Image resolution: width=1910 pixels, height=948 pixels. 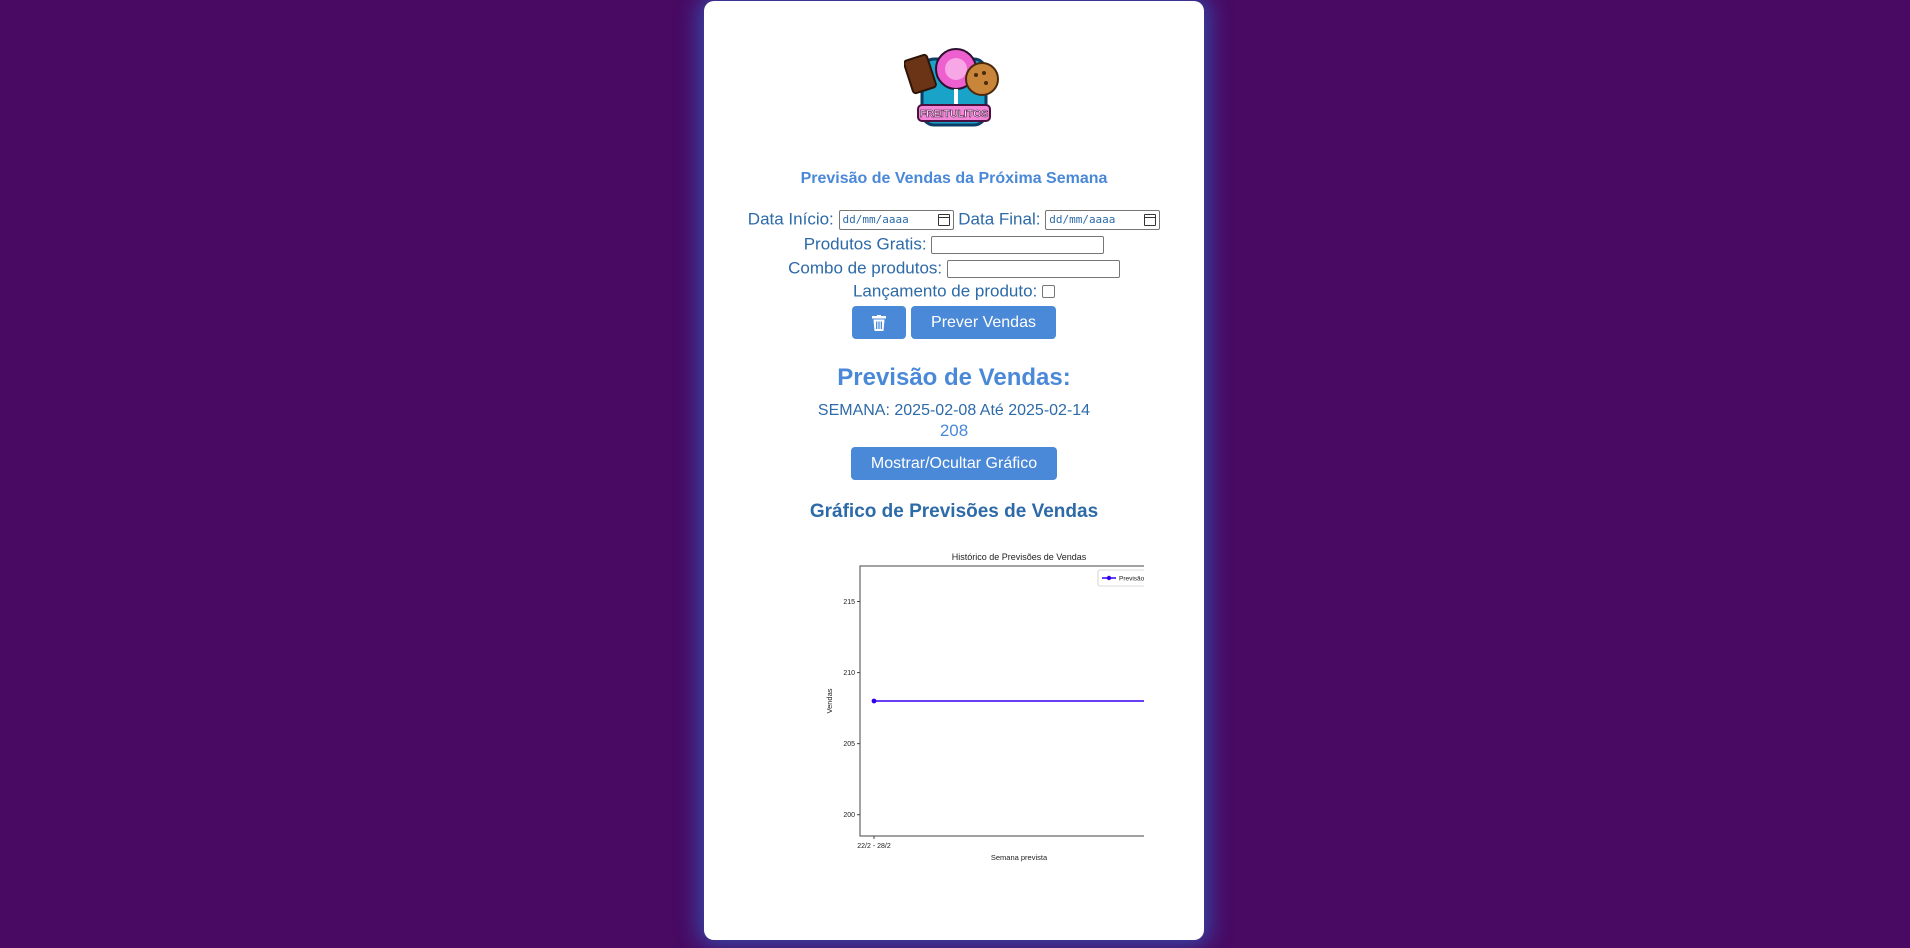 I want to click on end-date-label: Data Final:, so click(x=999, y=219).